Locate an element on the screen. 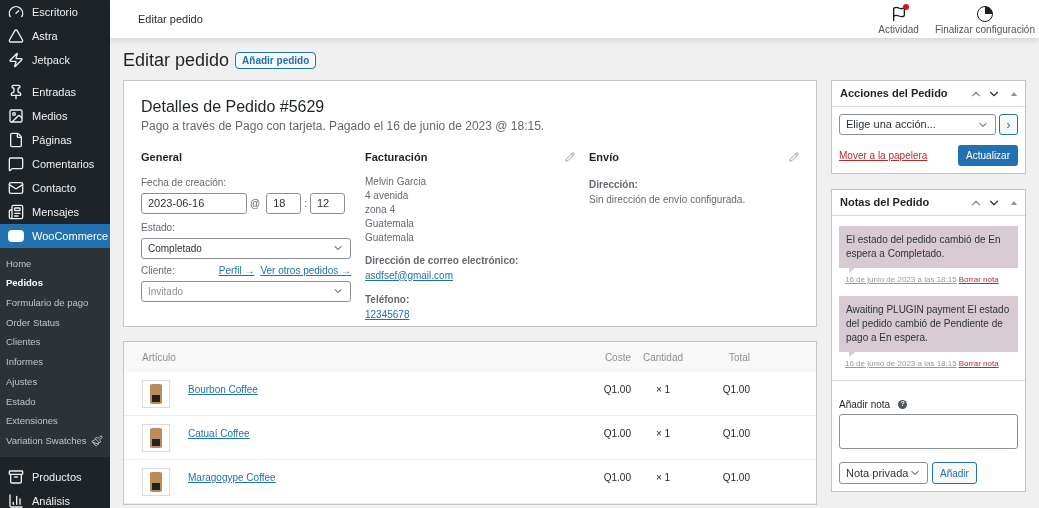  note-textarea is located at coordinates (928, 431).